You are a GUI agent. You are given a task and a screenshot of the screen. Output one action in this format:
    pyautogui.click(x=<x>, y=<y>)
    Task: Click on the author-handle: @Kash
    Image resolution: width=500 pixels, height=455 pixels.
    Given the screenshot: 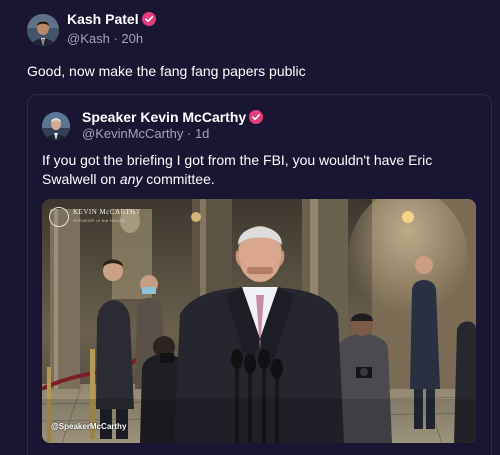 What is the action you would take?
    pyautogui.click(x=88, y=38)
    